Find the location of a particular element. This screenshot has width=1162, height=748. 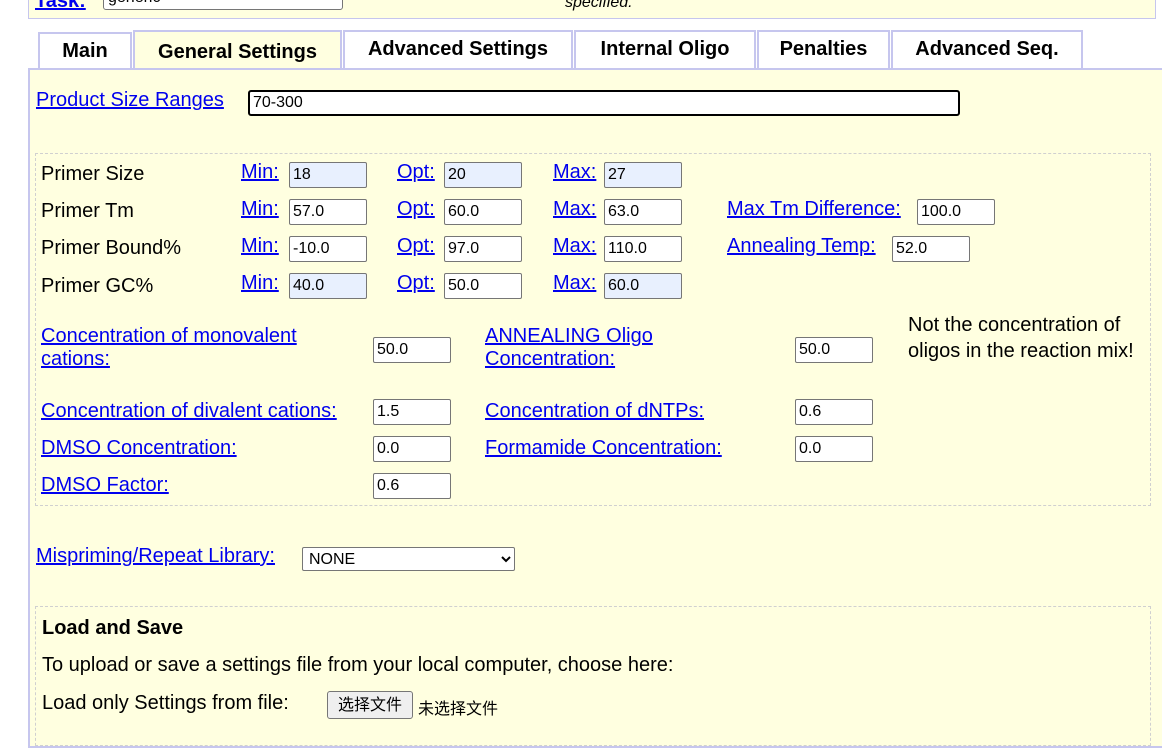

dmso-factor-input is located at coordinates (412, 486).